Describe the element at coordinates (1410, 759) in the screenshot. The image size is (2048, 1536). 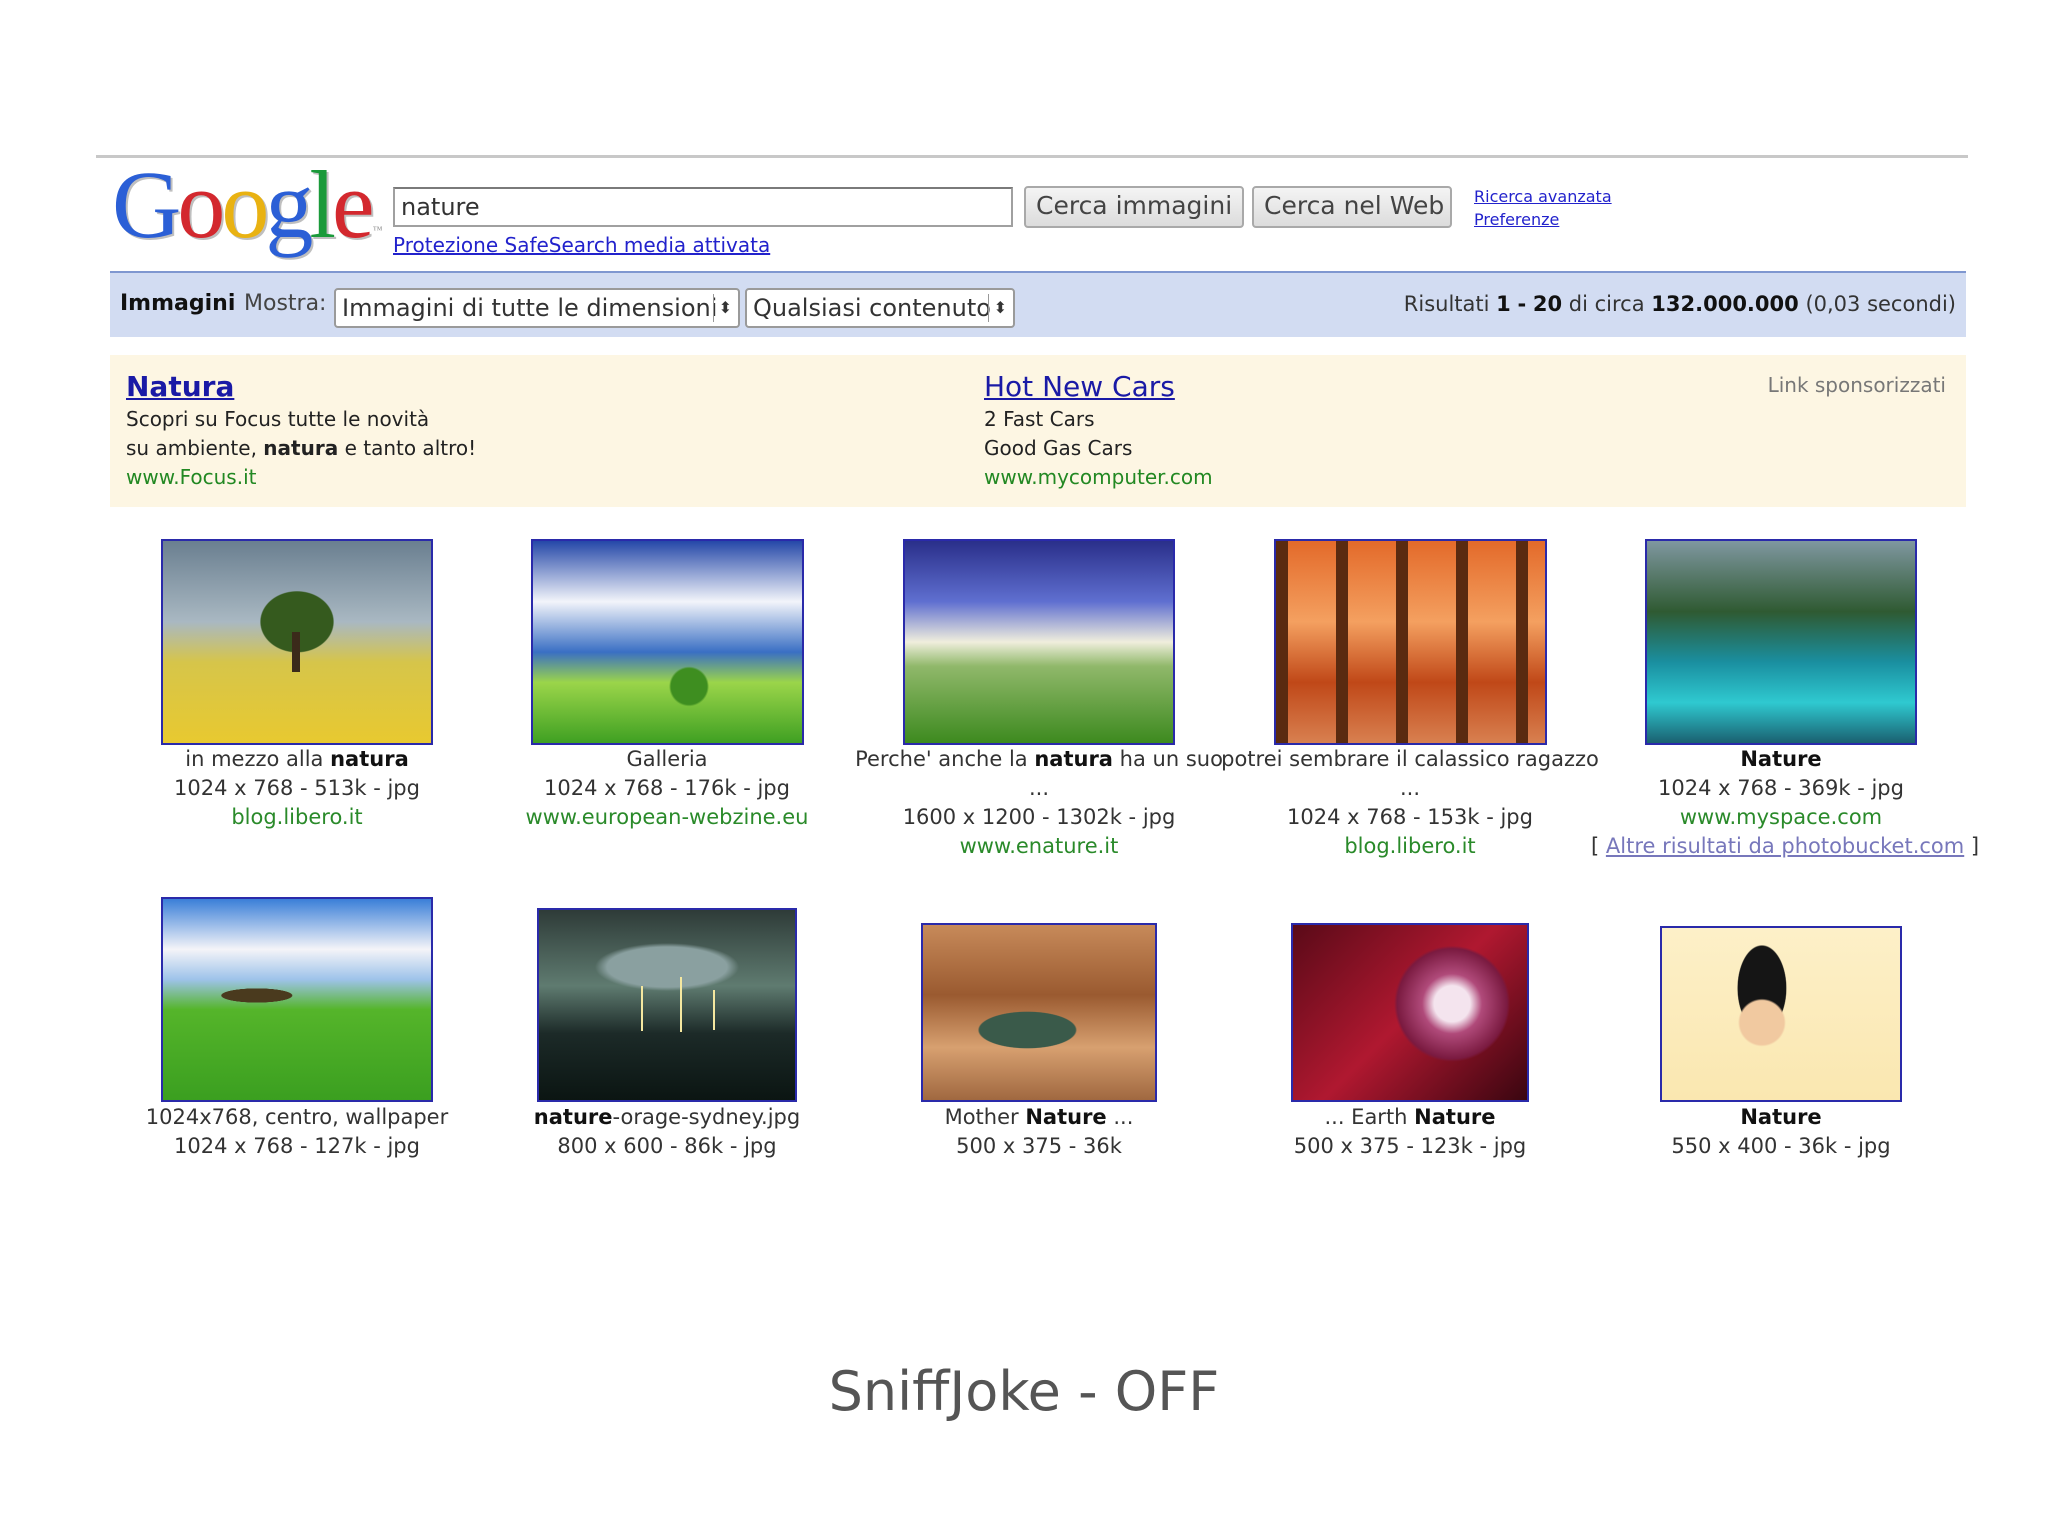
I see `result-title: potrei sembrare il calassico ragazzo` at that location.